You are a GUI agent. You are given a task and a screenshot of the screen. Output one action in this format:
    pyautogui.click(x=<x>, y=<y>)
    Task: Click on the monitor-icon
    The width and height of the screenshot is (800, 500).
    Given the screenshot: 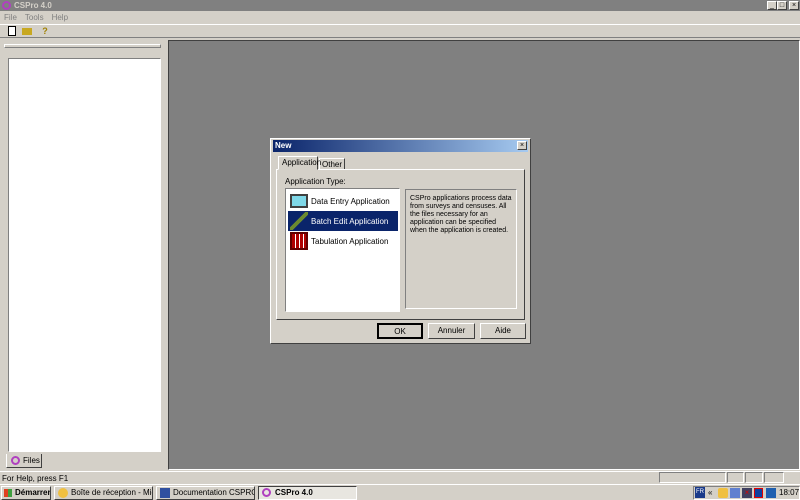 What is the action you would take?
    pyautogui.click(x=299, y=201)
    